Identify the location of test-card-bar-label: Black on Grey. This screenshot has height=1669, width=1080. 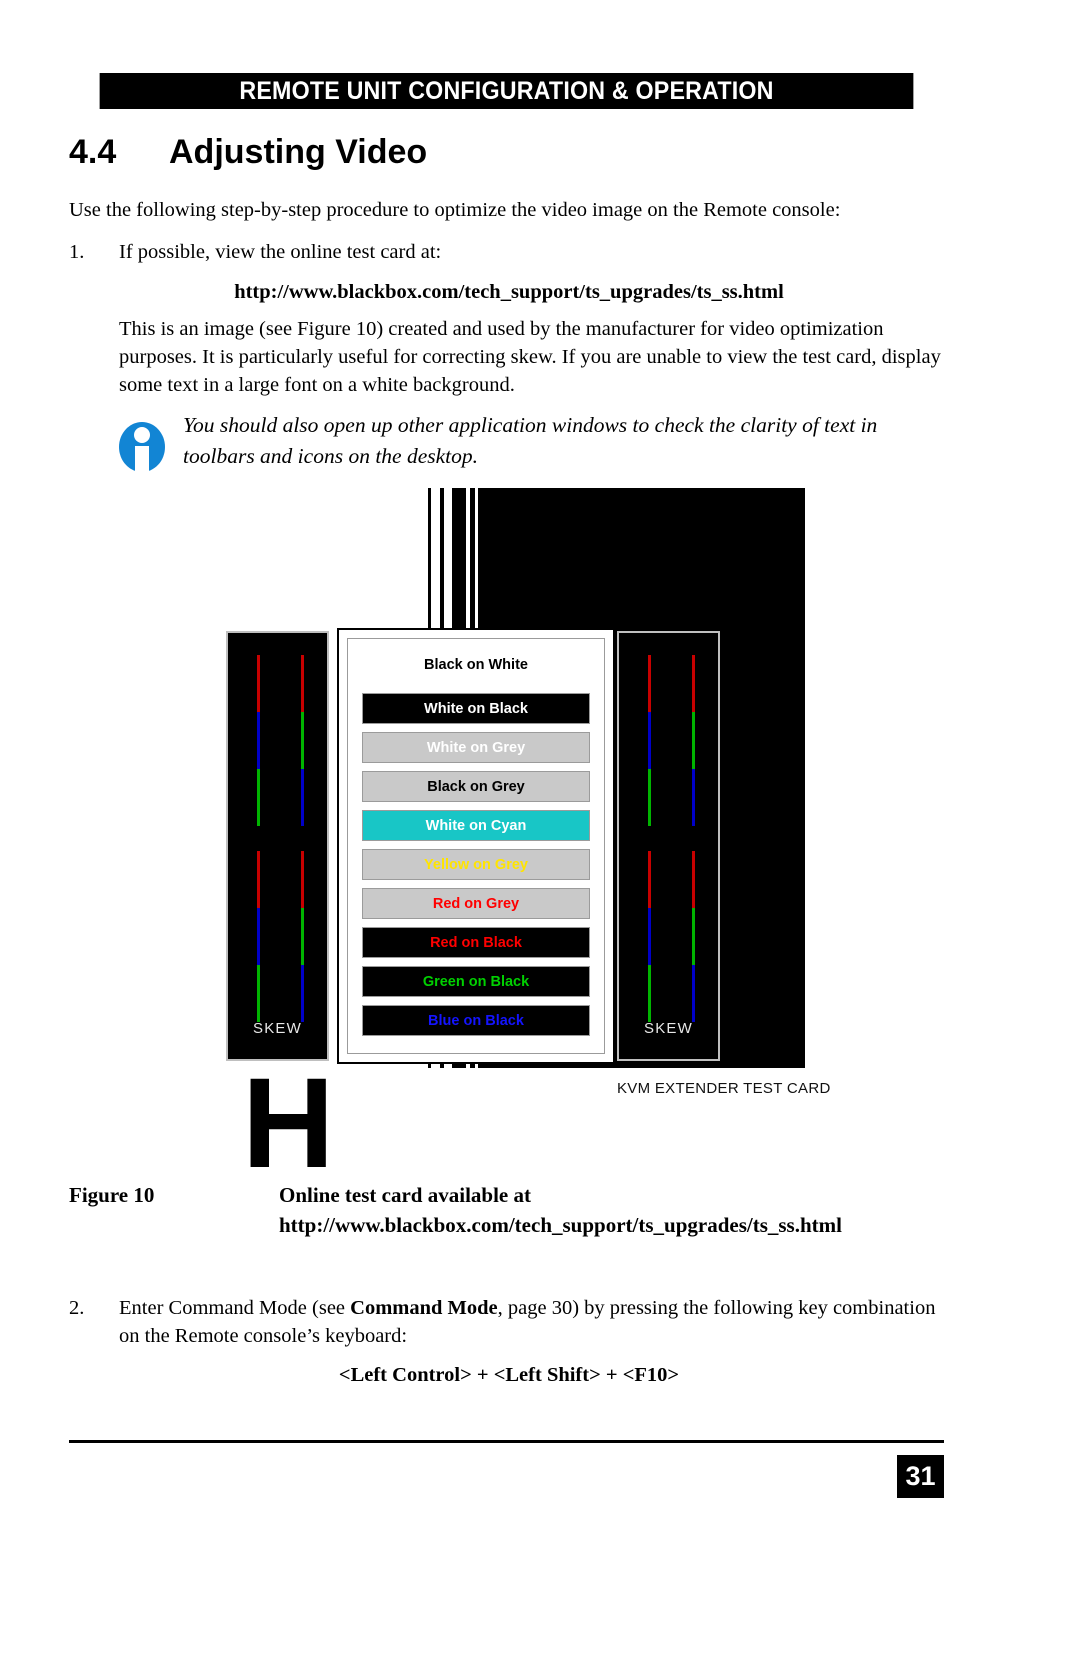
(476, 786).